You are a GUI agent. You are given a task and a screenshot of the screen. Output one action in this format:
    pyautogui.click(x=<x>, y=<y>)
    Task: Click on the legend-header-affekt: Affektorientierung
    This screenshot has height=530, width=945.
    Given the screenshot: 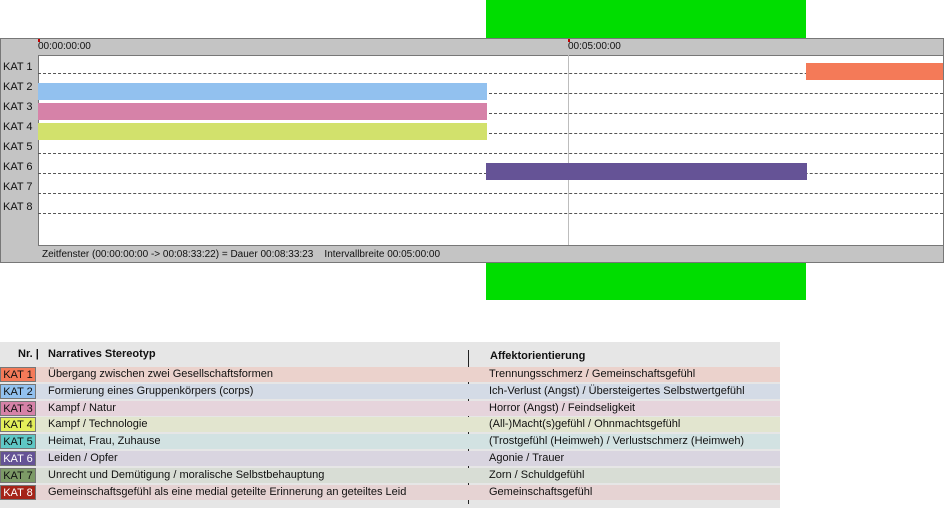 What is the action you would take?
    pyautogui.click(x=538, y=356)
    